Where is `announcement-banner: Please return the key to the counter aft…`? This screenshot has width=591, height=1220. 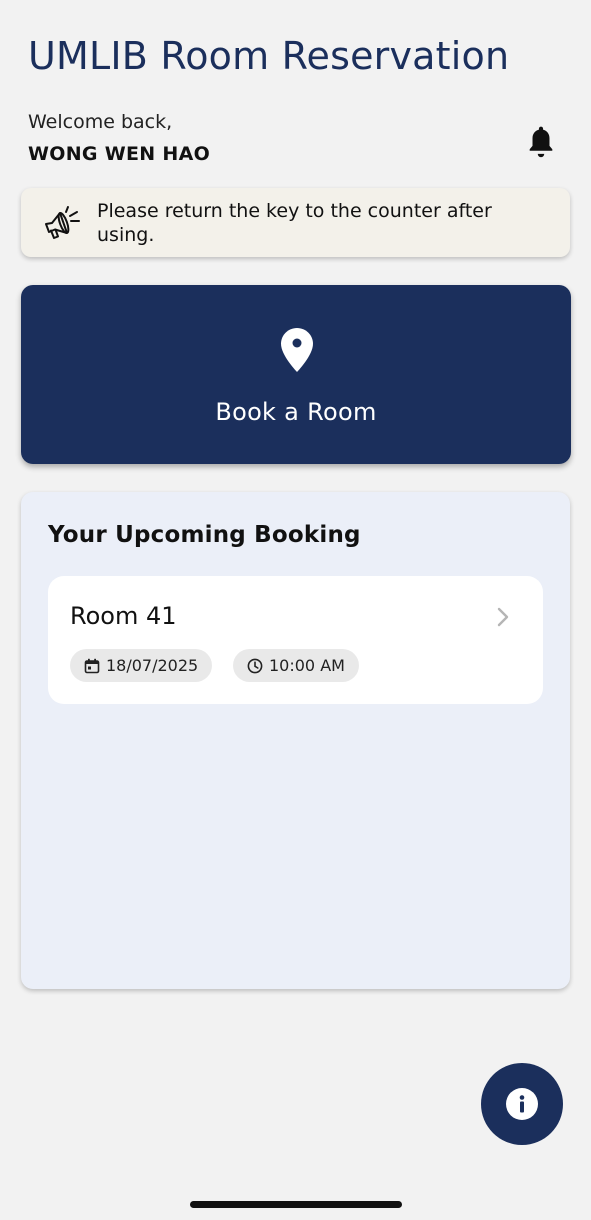 announcement-banner: Please return the key to the counter aft… is located at coordinates (295, 222).